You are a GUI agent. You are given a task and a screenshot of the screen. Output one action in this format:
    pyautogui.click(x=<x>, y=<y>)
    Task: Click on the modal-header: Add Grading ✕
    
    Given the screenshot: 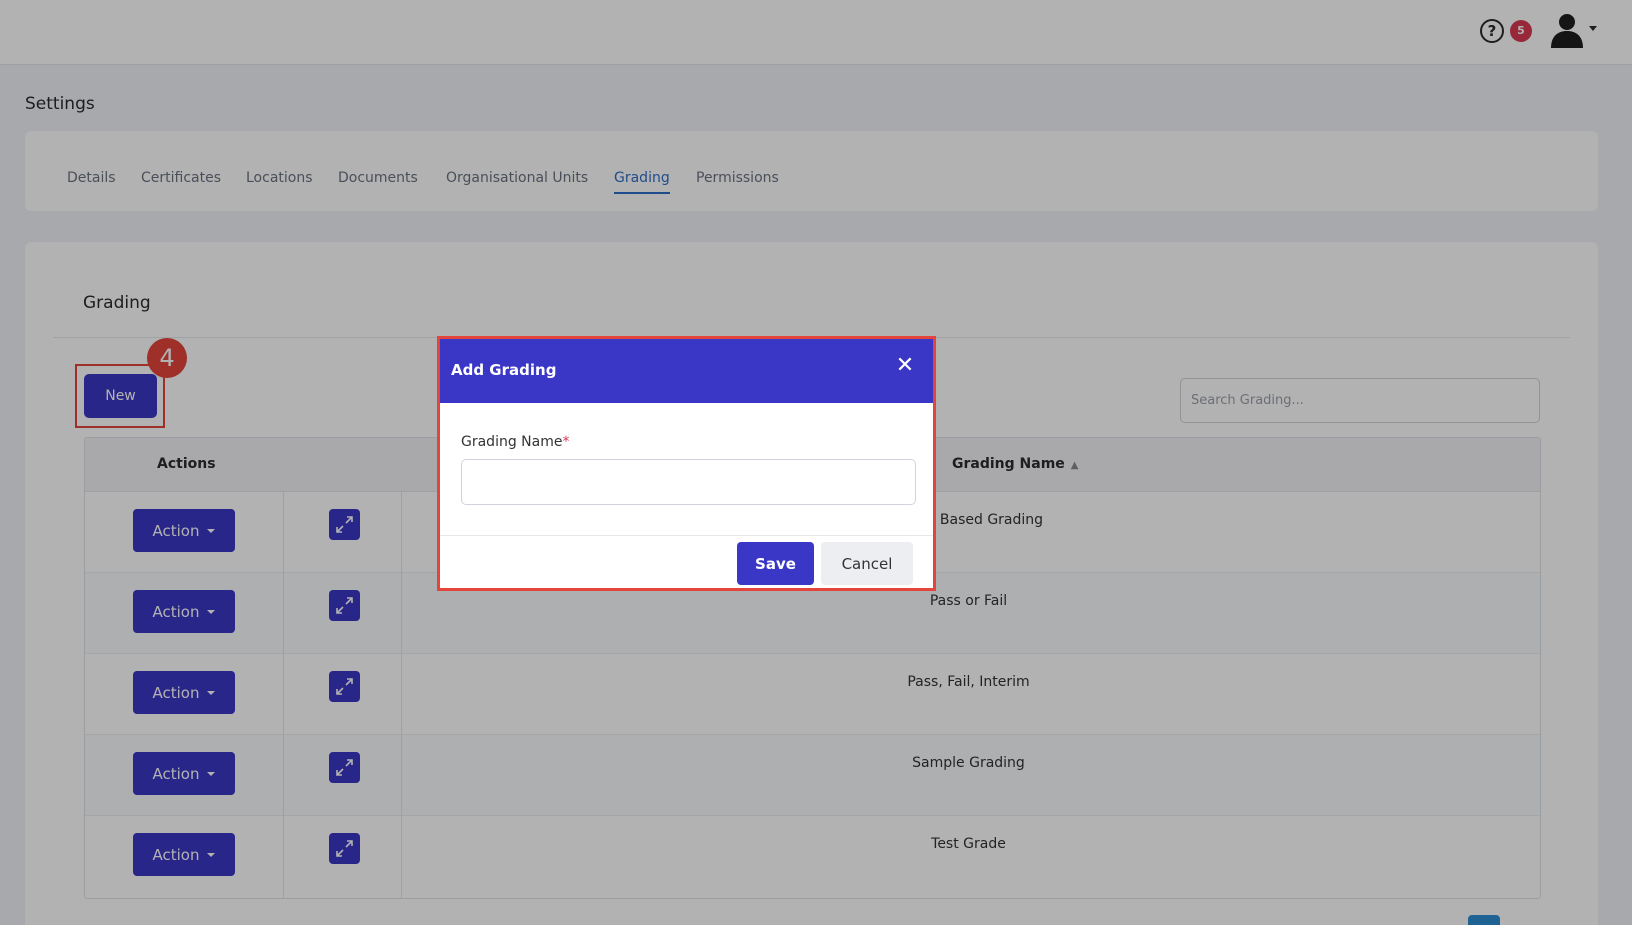 What is the action you would take?
    pyautogui.click(x=686, y=371)
    